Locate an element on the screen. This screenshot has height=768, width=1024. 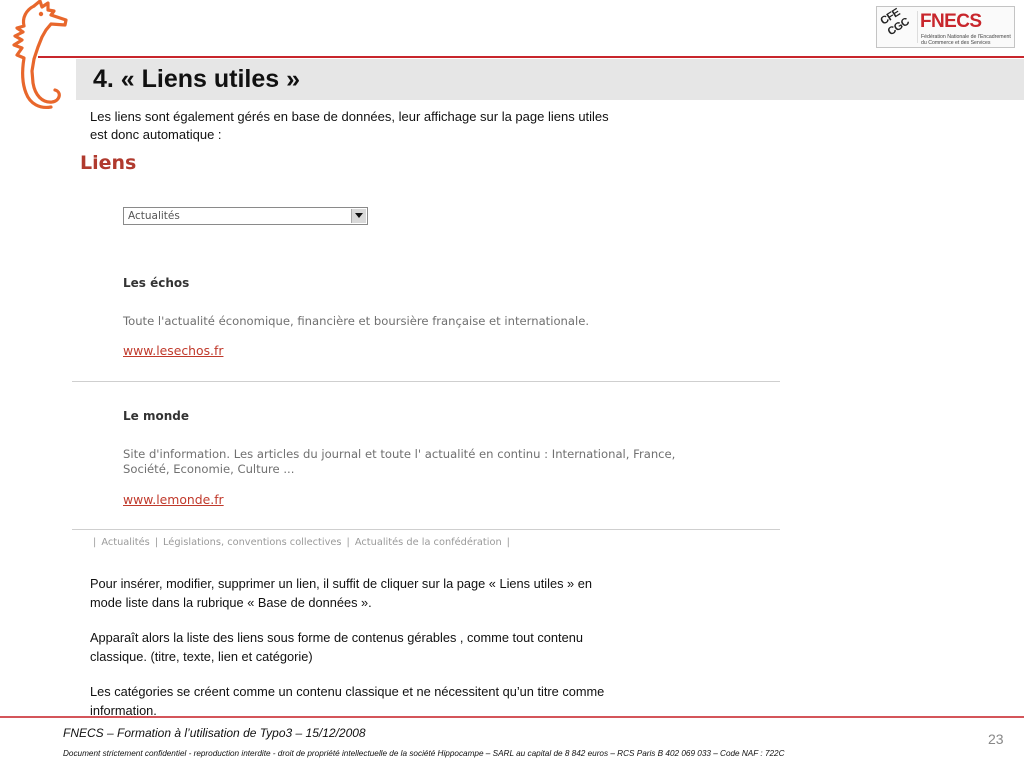
link-url: www.lesechos.fr is located at coordinates (173, 350).